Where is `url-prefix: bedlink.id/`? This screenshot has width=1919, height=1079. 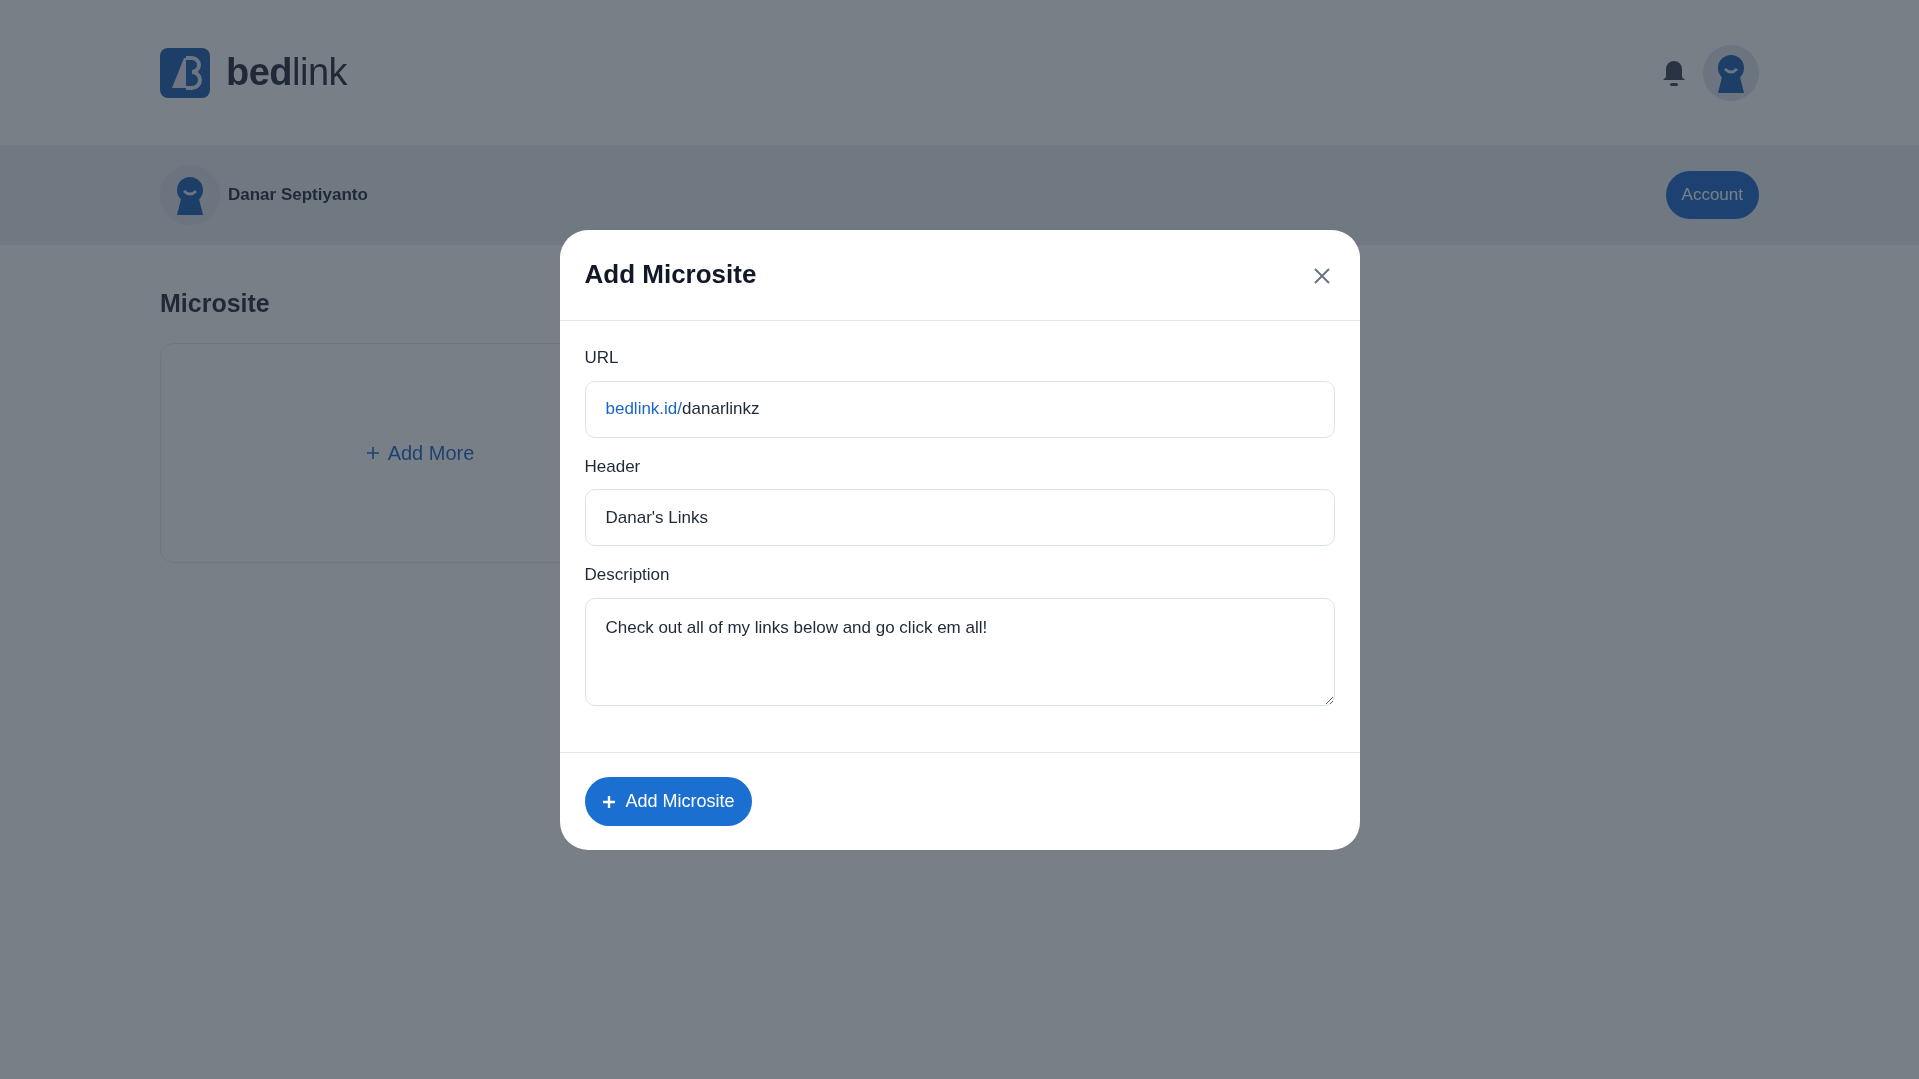 url-prefix: bedlink.id/ is located at coordinates (644, 409).